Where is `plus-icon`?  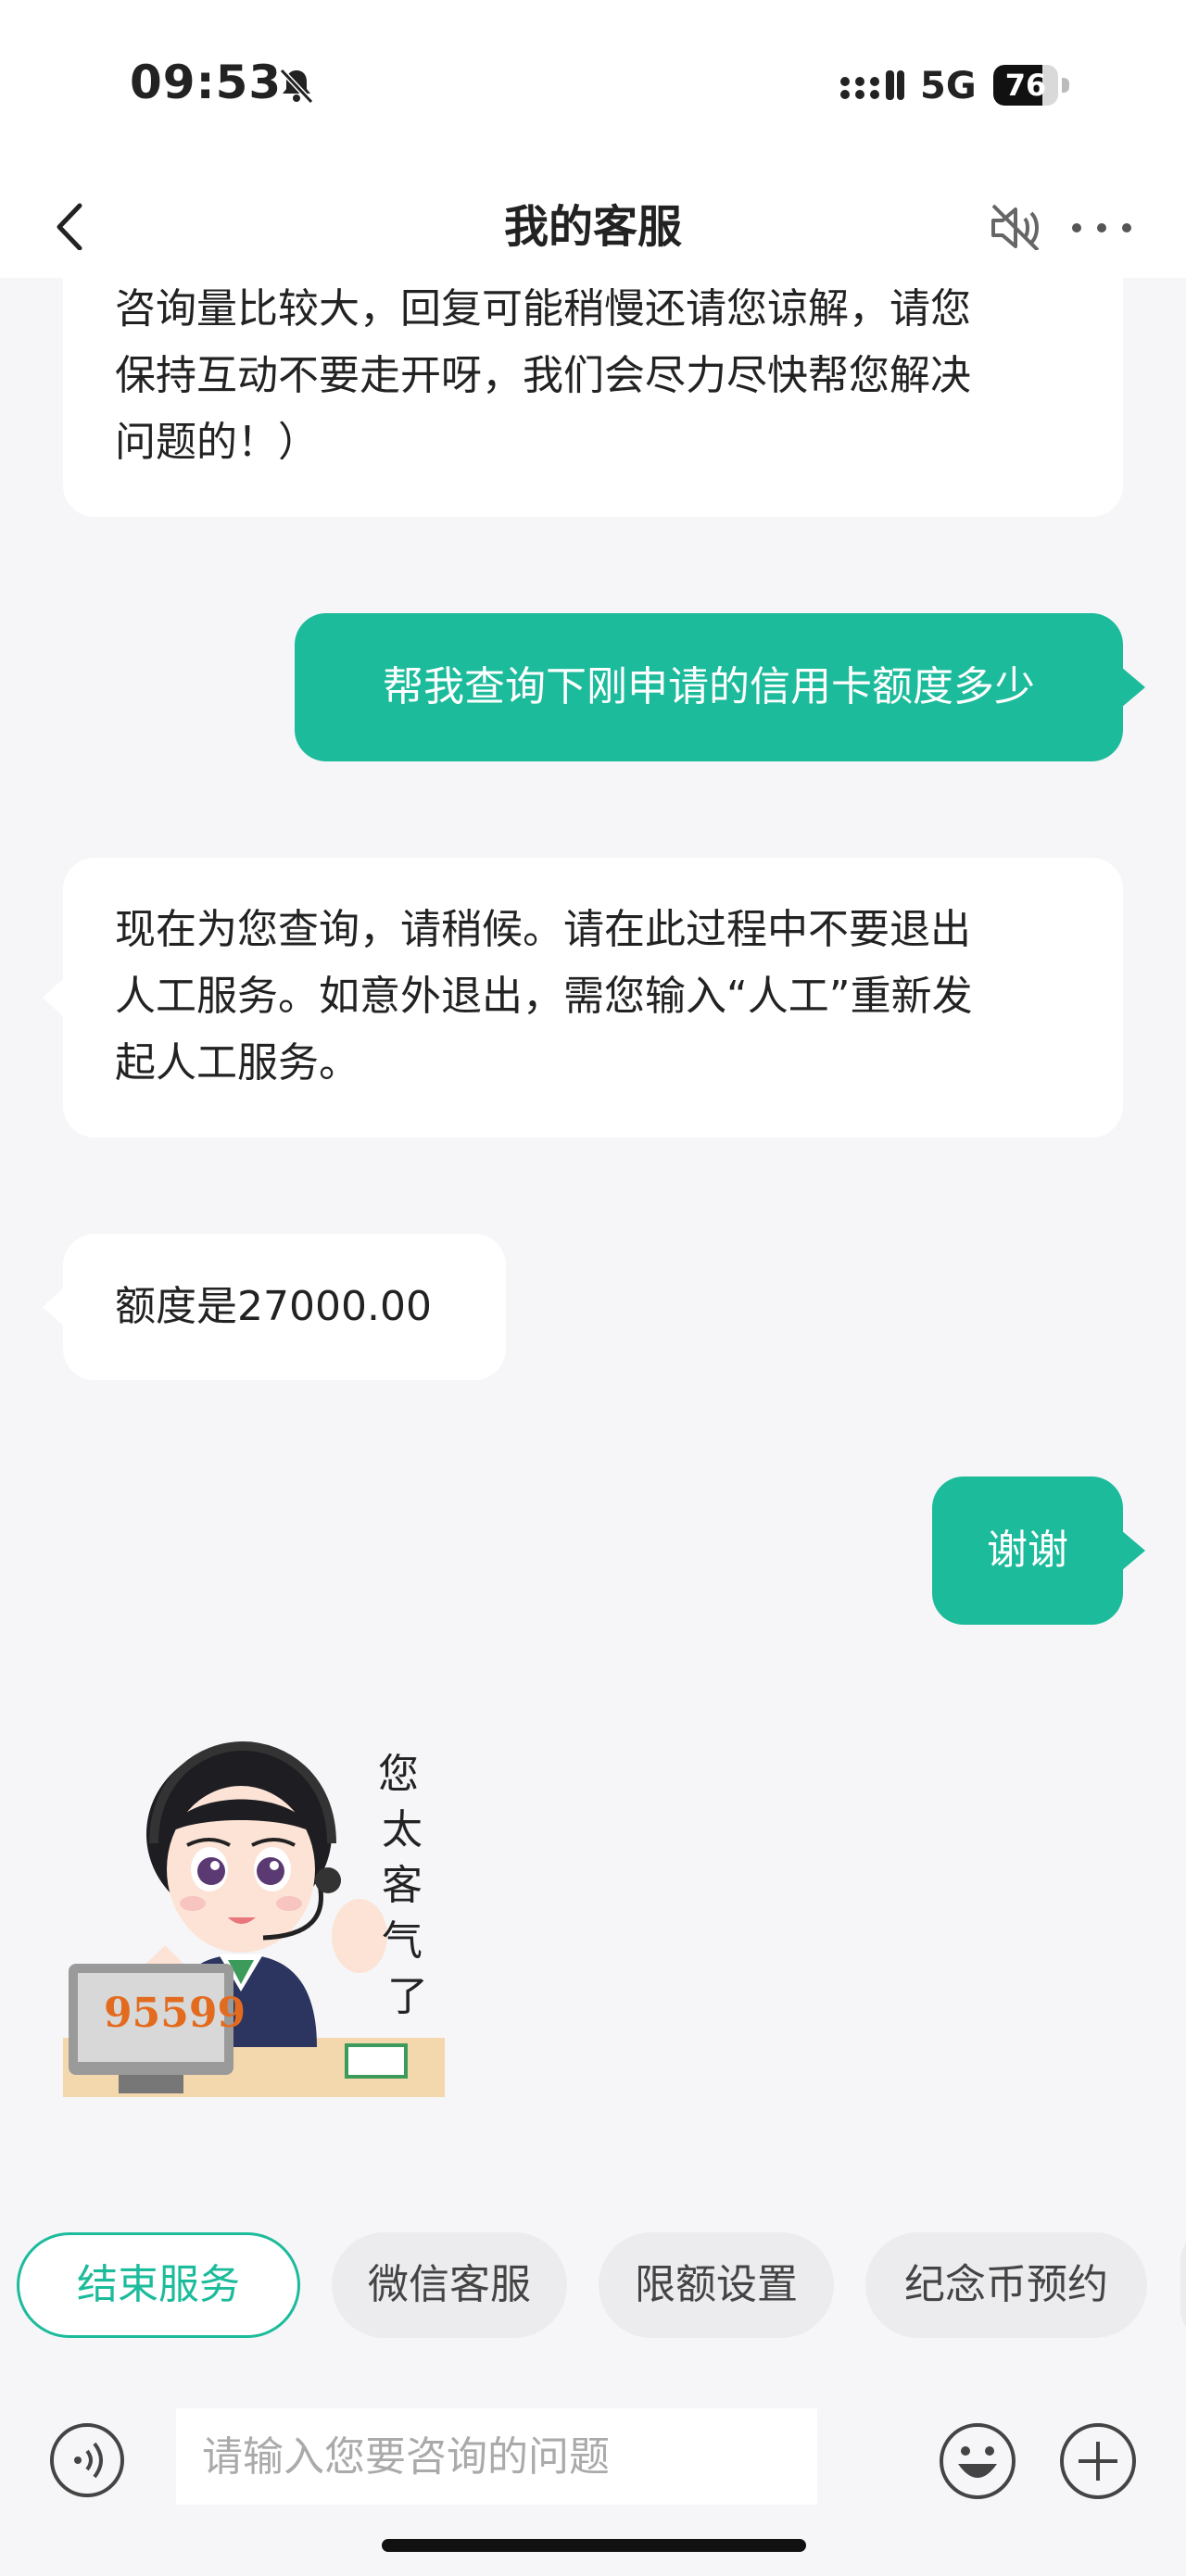 plus-icon is located at coordinates (1098, 2461).